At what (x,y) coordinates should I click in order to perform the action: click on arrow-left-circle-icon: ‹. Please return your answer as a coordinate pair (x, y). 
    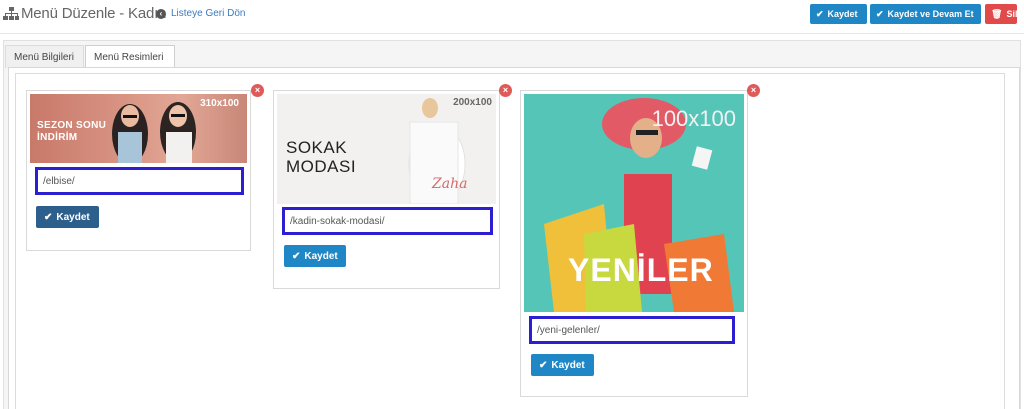
    Looking at the image, I should click on (161, 13).